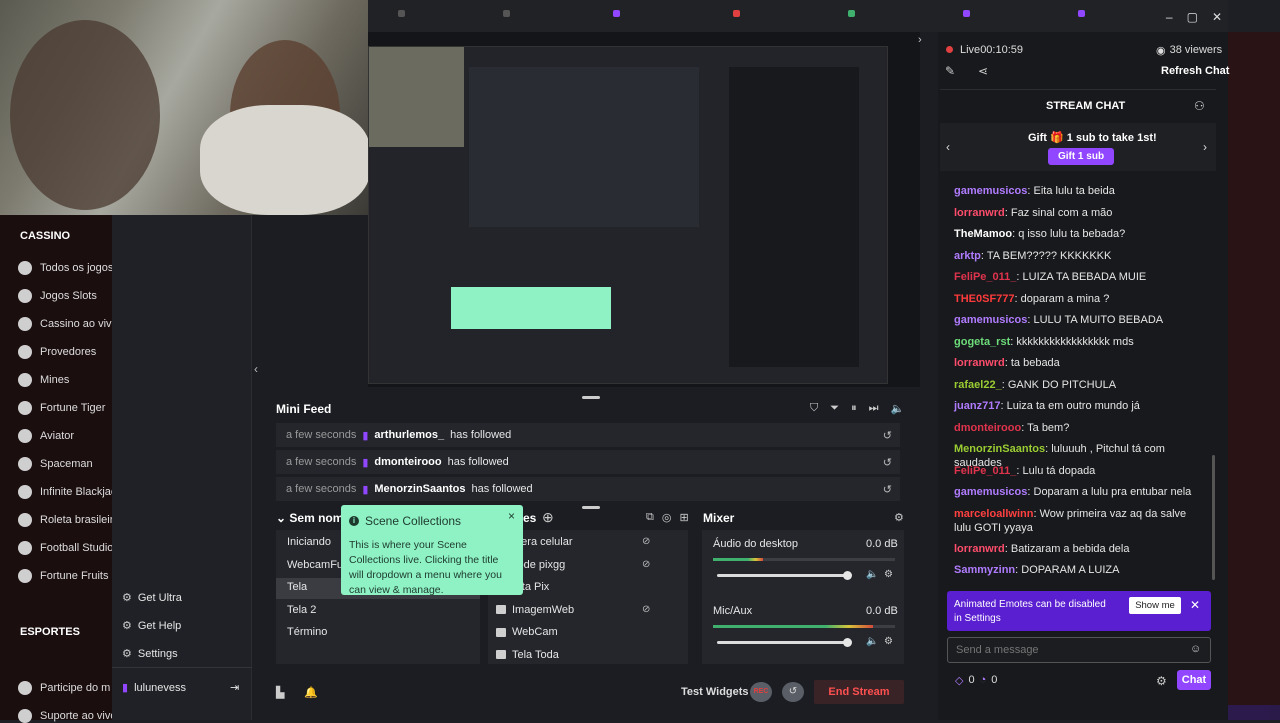 The width and height of the screenshot is (1280, 723). Describe the element at coordinates (948, 147) in the screenshot. I see `prev-arrow-icon: ‹` at that location.